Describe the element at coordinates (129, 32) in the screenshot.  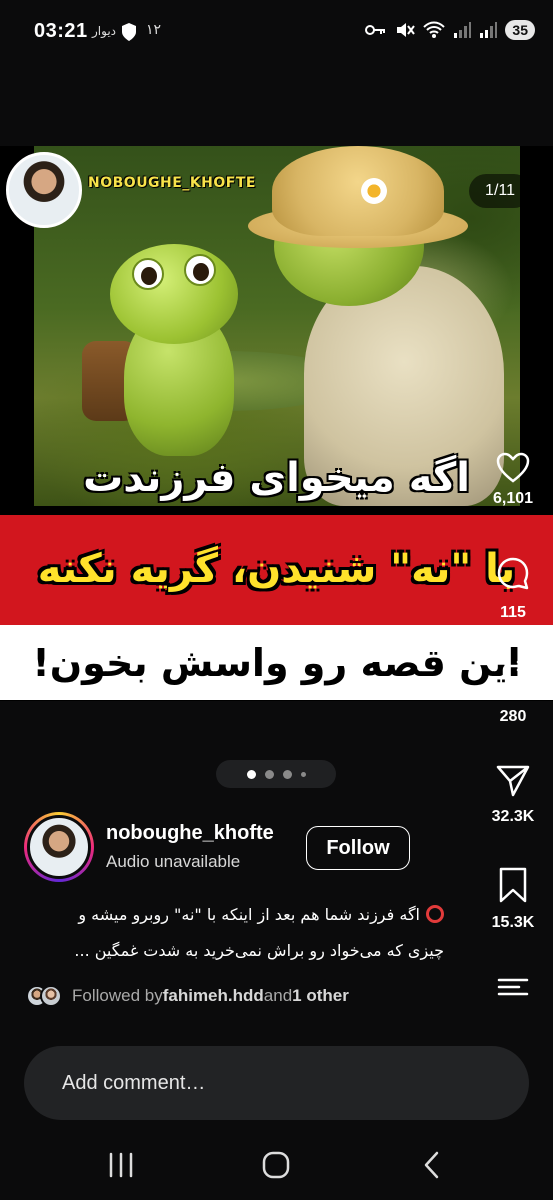
I see `shield-icon` at that location.